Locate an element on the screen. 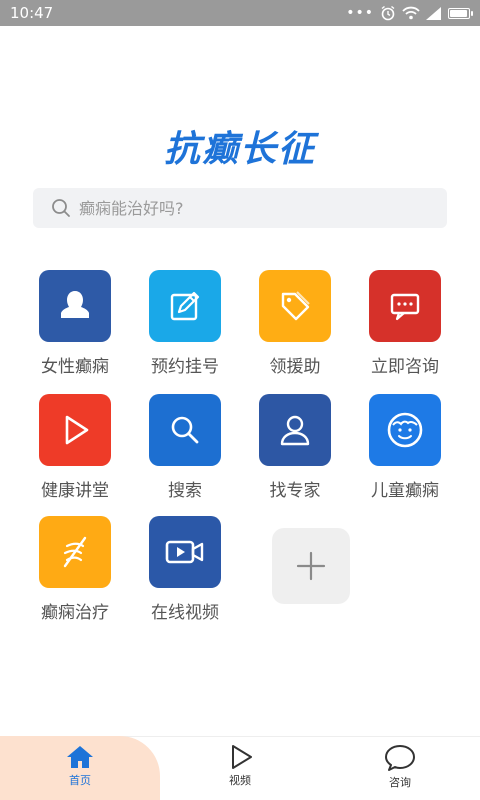 The width and height of the screenshot is (480, 800). edit-icon is located at coordinates (185, 306).